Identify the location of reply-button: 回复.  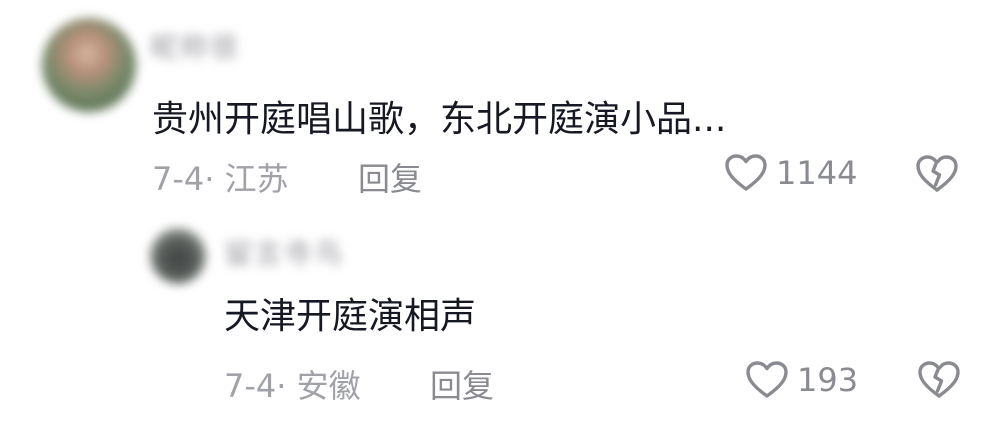
(390, 177).